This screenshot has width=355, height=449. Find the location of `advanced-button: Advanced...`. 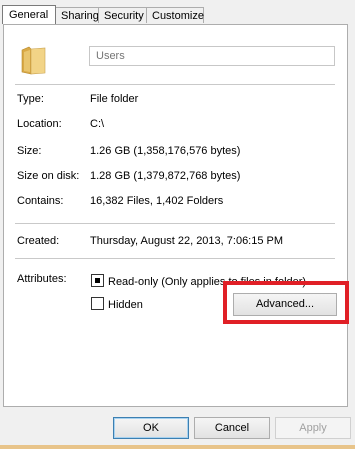

advanced-button: Advanced... is located at coordinates (285, 304).